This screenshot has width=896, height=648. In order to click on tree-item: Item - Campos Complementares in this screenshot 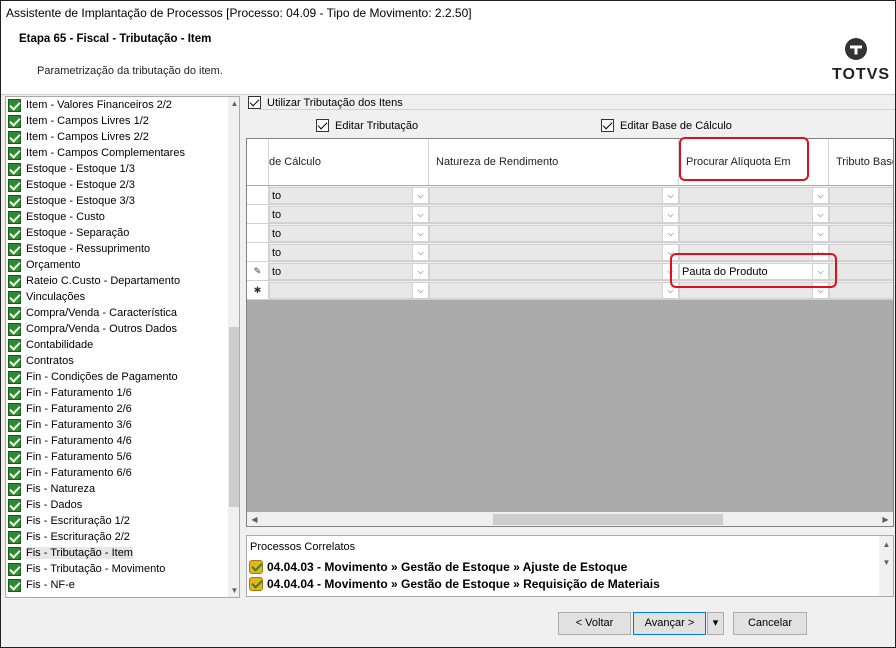, I will do `click(96, 153)`.